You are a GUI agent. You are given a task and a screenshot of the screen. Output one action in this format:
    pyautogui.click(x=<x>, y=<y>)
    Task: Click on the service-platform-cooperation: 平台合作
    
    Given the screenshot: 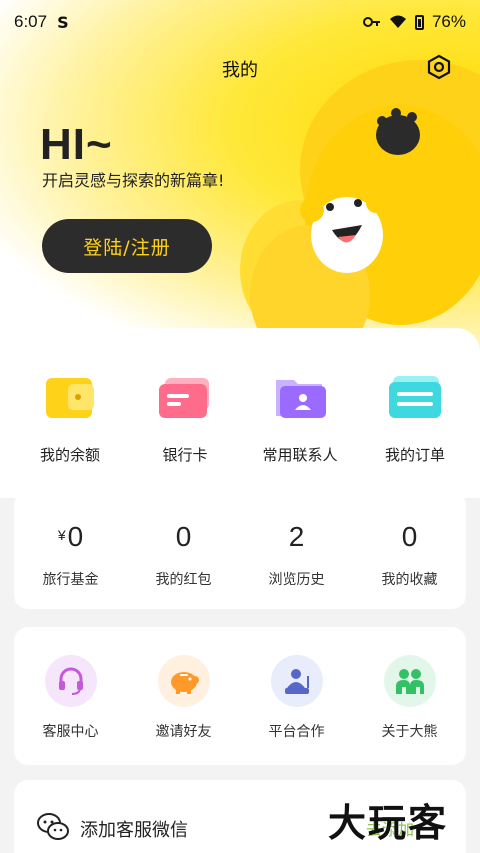 What is the action you would take?
    pyautogui.click(x=296, y=698)
    